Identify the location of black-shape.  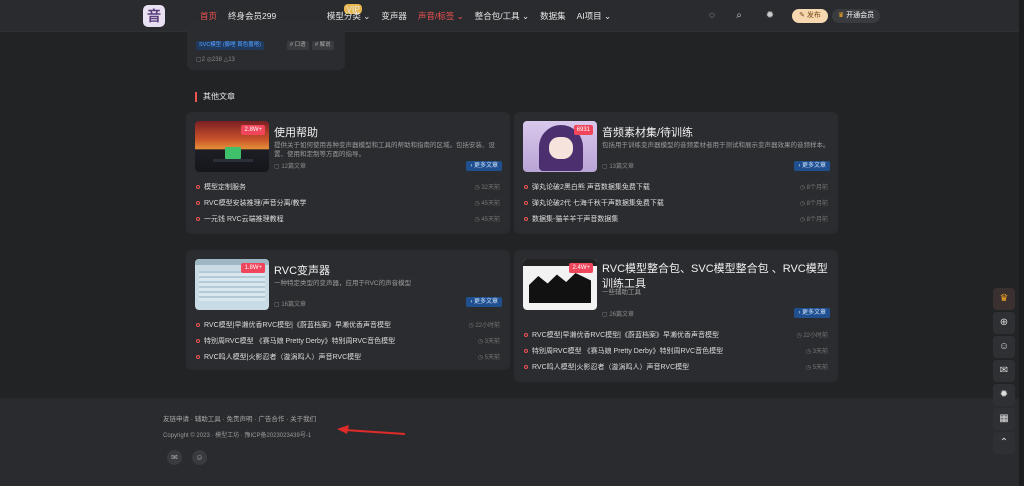
(560, 288).